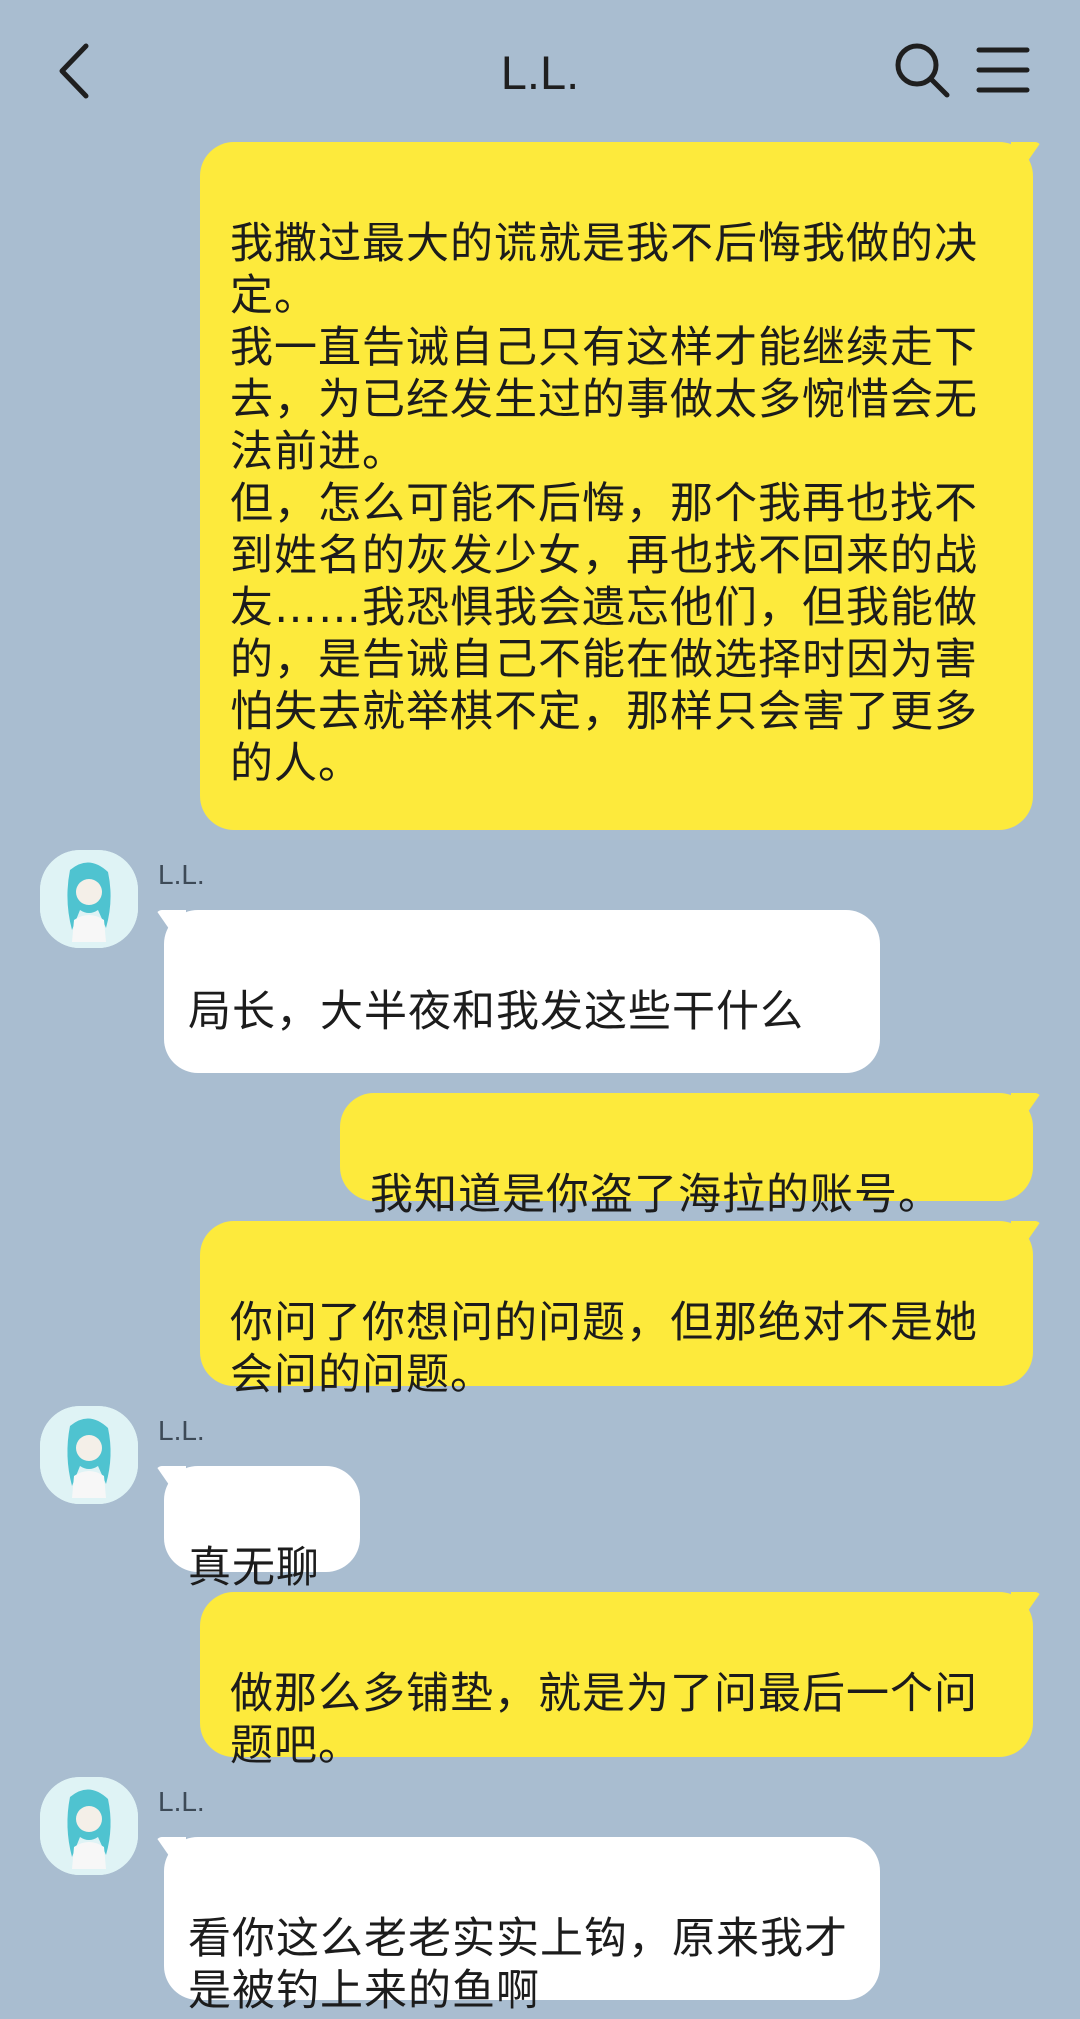 Image resolution: width=1080 pixels, height=2019 pixels. I want to click on message-text: 看你这么老老实实上钩，原来我才是被钓上来的鱼啊, so click(518, 1965).